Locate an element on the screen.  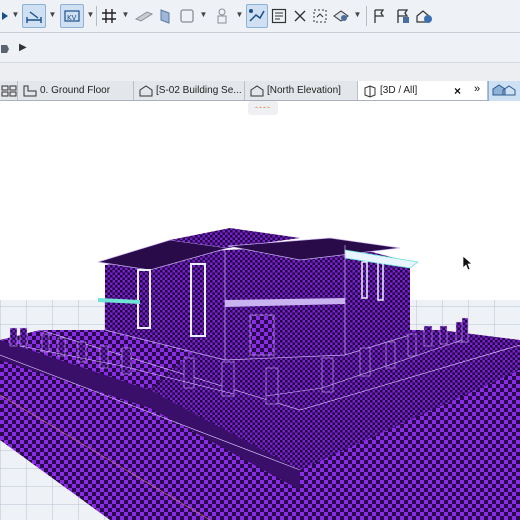
section-icon is located at coordinates (146, 90).